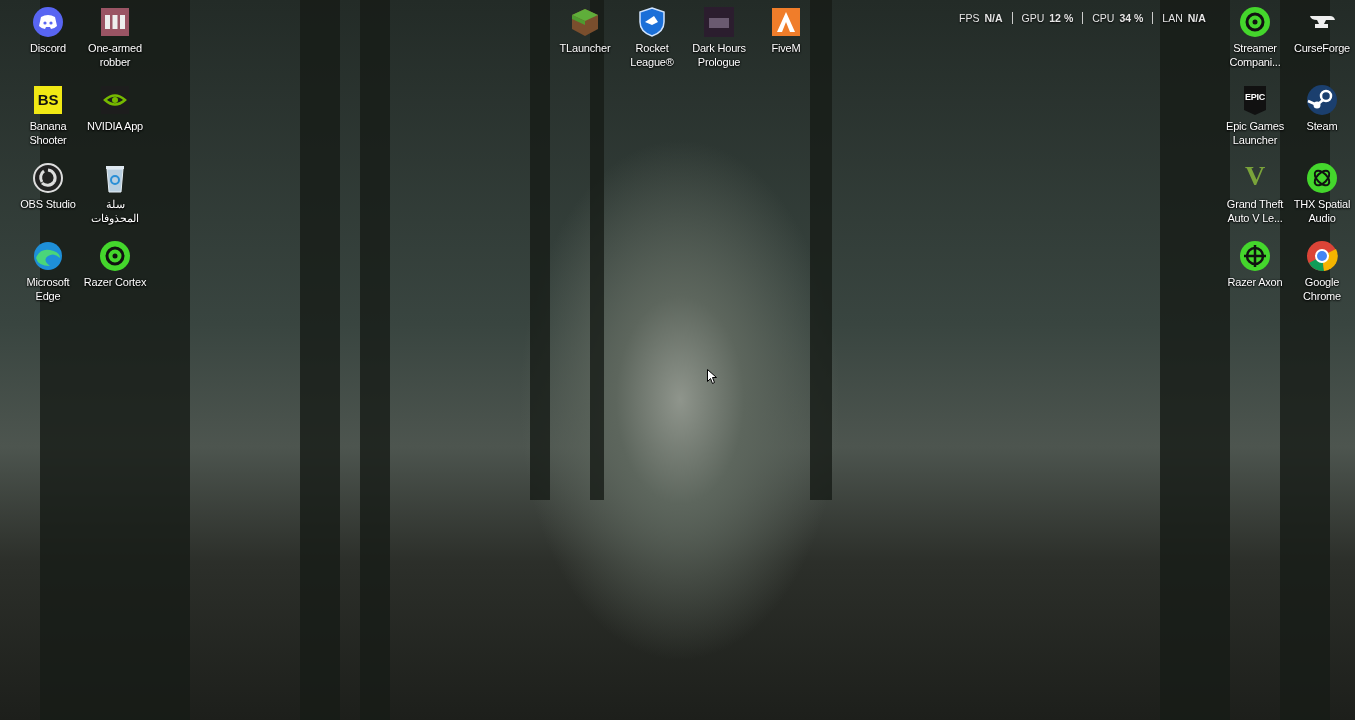 The height and width of the screenshot is (720, 1355). Describe the element at coordinates (1033, 18) in the screenshot. I see `stat-label: GPU` at that location.